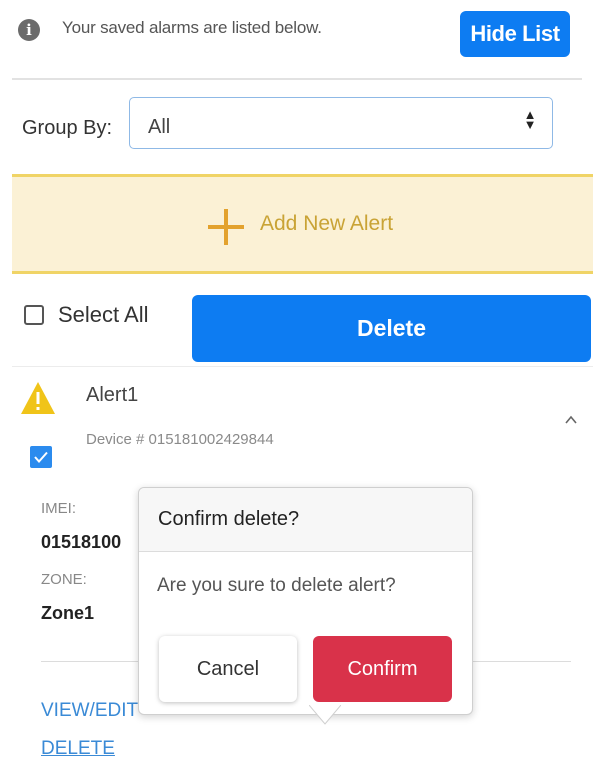 The height and width of the screenshot is (767, 593). I want to click on select-arrows-icon: ▲ ▼, so click(530, 119).